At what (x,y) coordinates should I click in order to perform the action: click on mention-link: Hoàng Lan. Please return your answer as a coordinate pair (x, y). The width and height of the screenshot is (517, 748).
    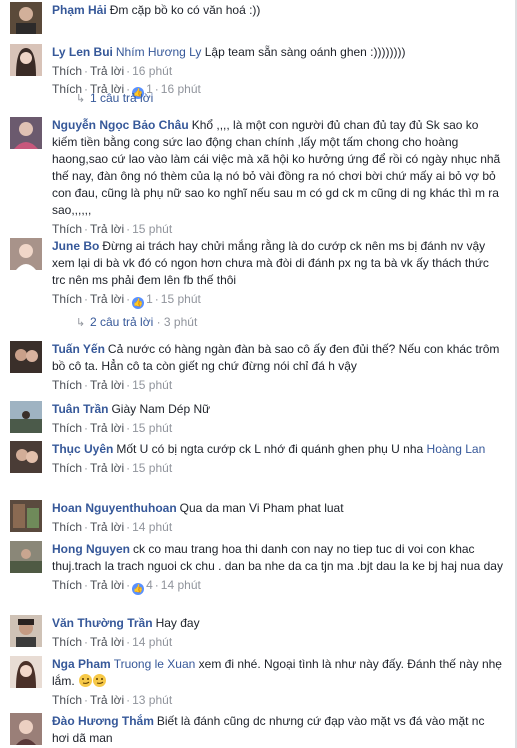
    Looking at the image, I should click on (456, 449).